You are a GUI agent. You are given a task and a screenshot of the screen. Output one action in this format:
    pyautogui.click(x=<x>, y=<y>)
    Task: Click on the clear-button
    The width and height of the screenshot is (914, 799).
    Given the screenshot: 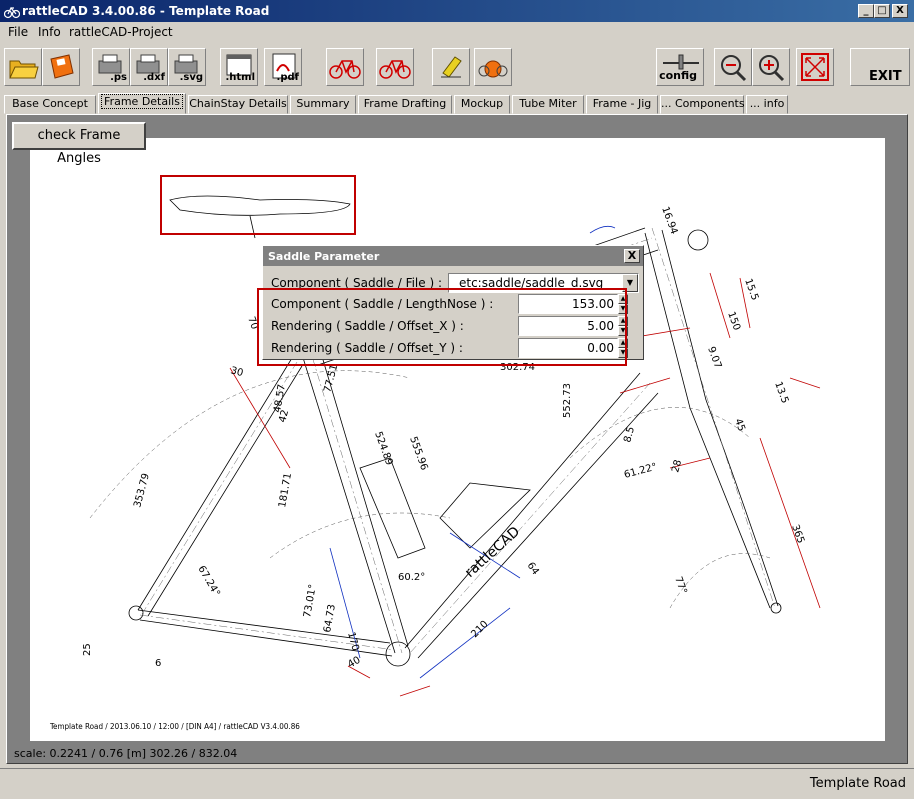 What is the action you would take?
    pyautogui.click(x=451, y=67)
    